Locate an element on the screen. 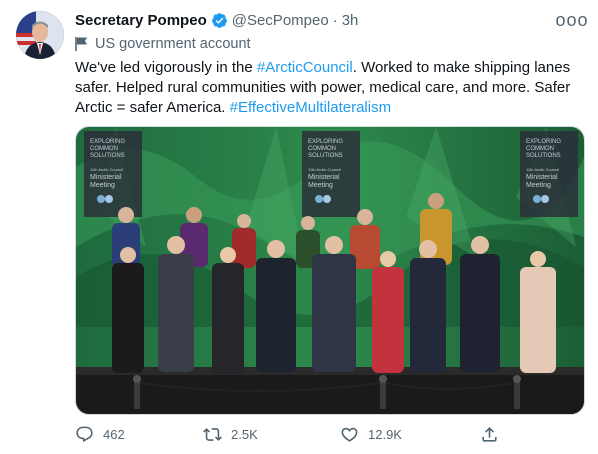  retweet-count: 2.5K is located at coordinates (244, 434).